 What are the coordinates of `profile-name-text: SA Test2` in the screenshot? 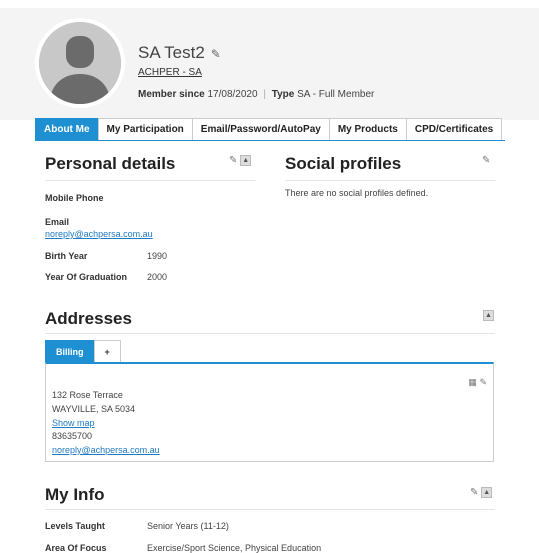 It's located at (171, 52).